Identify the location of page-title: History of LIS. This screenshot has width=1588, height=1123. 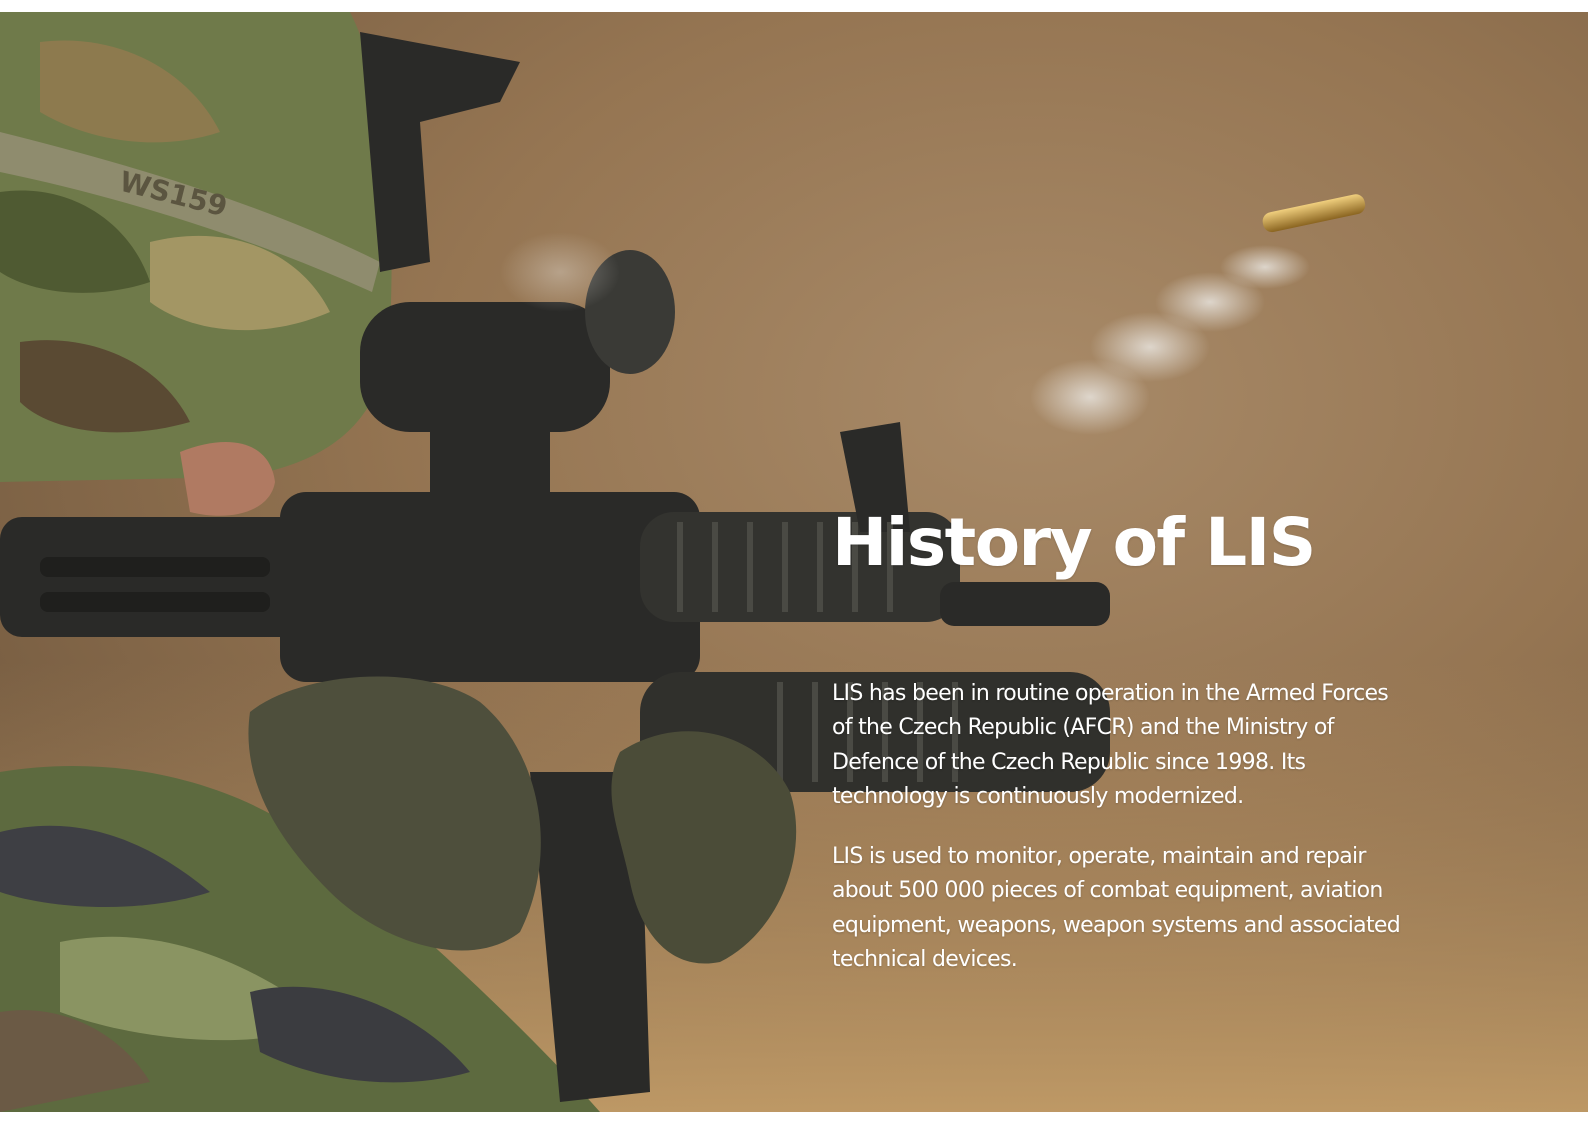
(1074, 542).